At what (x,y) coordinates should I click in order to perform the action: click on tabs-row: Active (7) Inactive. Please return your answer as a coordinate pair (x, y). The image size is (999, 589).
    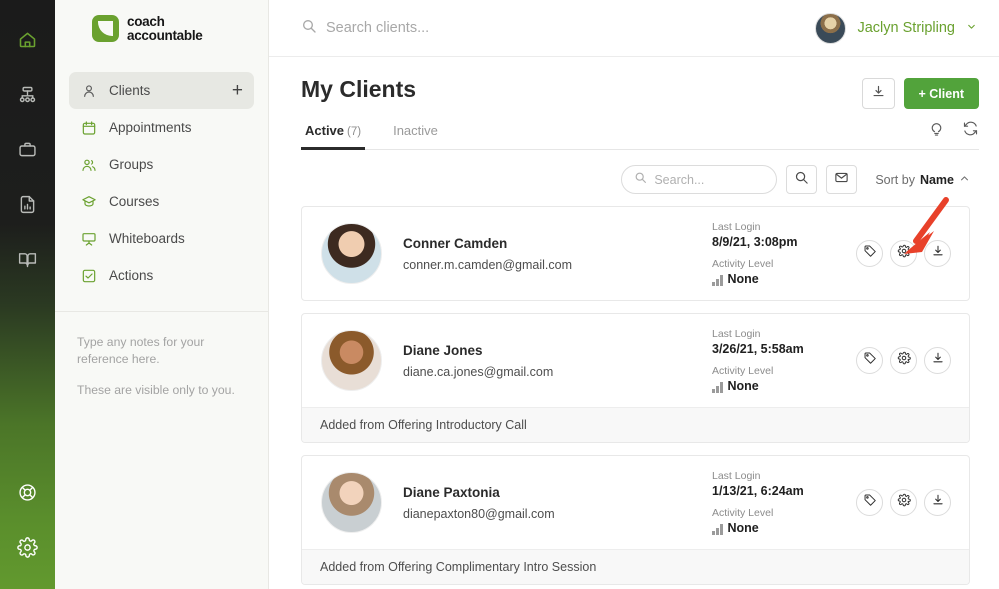
    Looking at the image, I should click on (640, 135).